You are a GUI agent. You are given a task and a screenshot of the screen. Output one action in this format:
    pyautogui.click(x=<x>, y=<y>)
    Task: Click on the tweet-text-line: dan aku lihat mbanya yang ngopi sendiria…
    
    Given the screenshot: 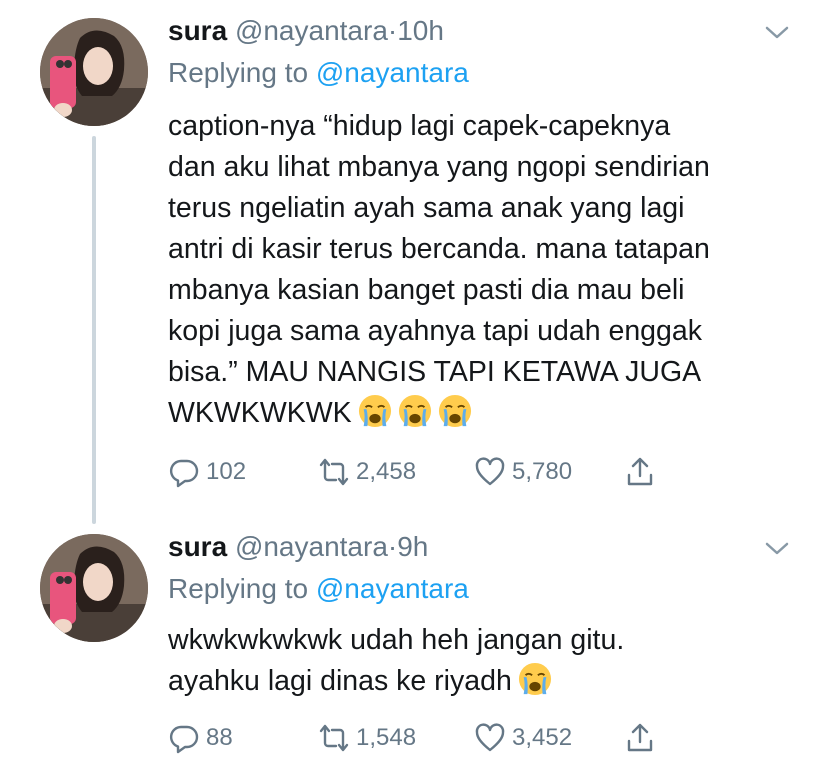 What is the action you would take?
    pyautogui.click(x=439, y=167)
    